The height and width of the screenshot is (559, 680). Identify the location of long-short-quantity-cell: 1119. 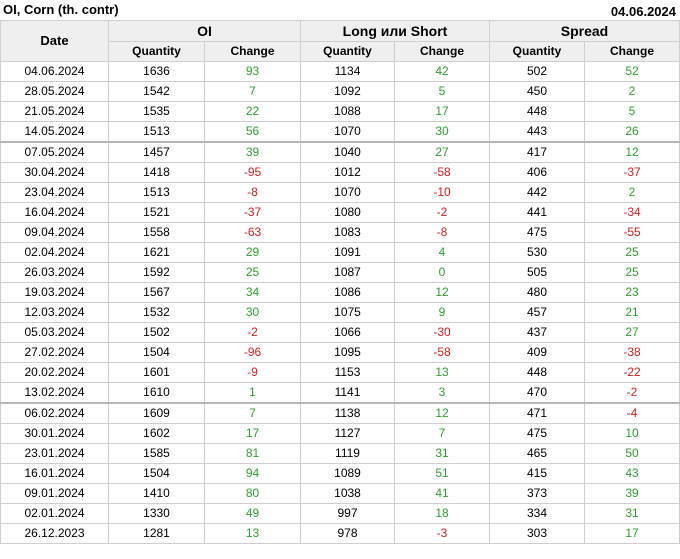
(347, 453).